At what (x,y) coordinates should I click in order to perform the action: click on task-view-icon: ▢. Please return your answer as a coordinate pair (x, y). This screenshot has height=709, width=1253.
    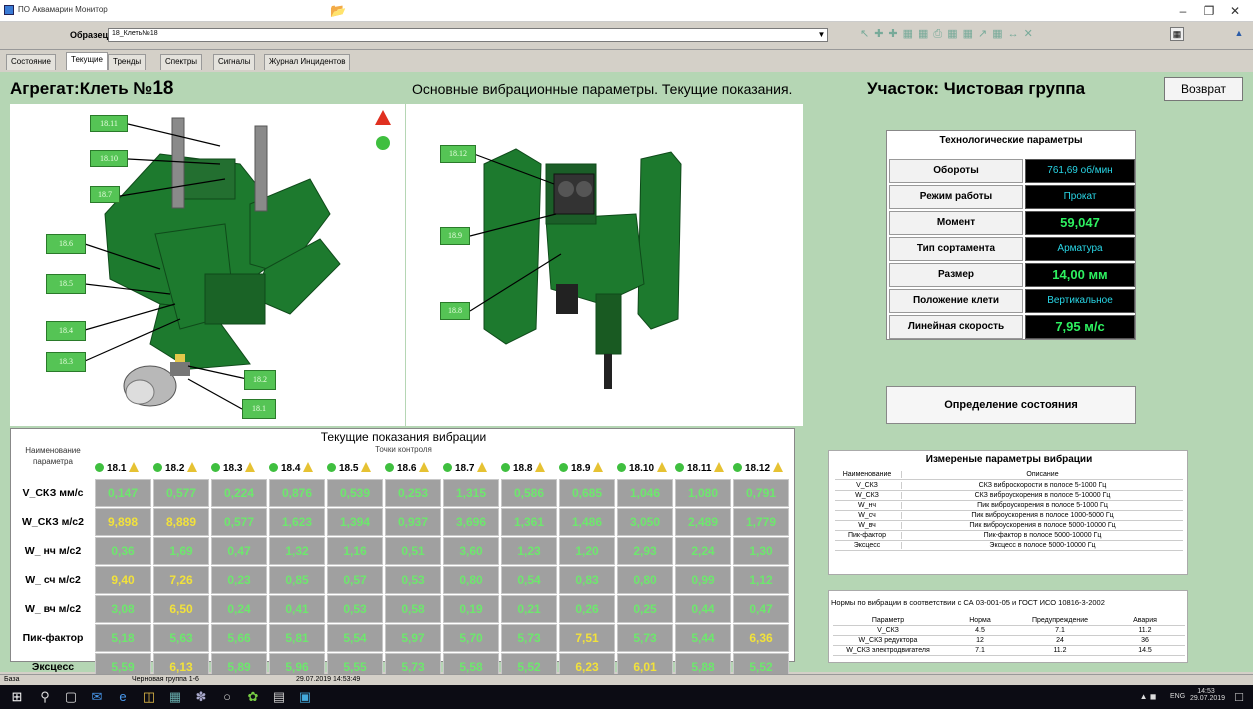
    Looking at the image, I should click on (71, 697).